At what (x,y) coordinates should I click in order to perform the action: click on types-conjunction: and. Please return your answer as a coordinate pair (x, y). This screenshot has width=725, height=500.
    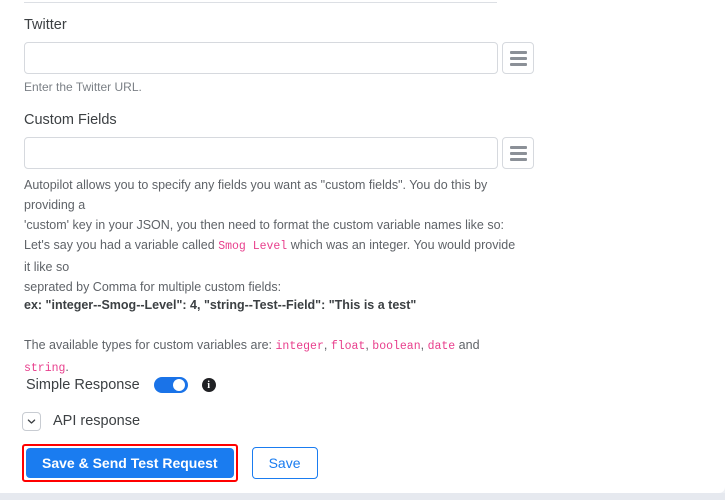
    Looking at the image, I should click on (469, 345).